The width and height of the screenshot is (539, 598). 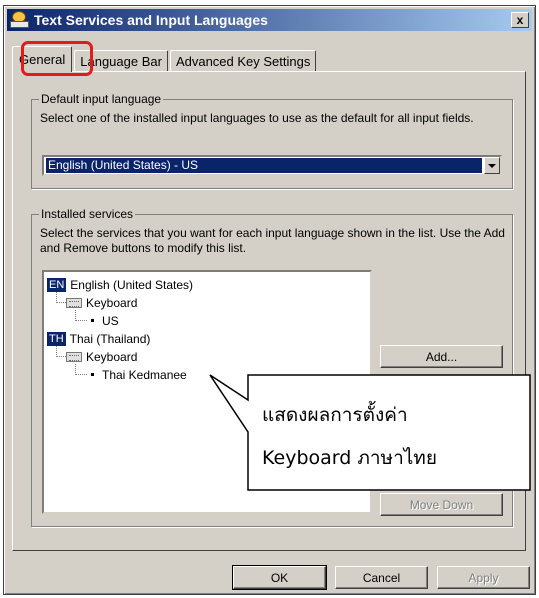 What do you see at coordinates (370, 432) in the screenshot?
I see `callout-bubble` at bounding box center [370, 432].